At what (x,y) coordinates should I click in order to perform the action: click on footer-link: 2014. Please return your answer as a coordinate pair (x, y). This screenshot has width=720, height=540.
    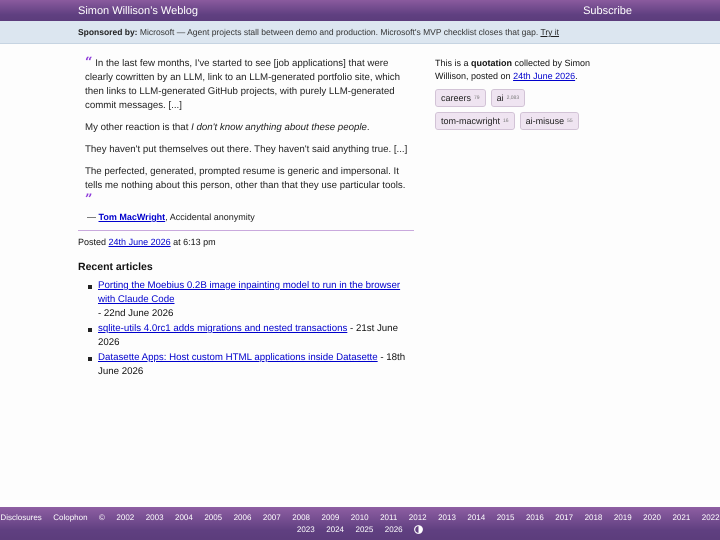
    Looking at the image, I should click on (476, 517).